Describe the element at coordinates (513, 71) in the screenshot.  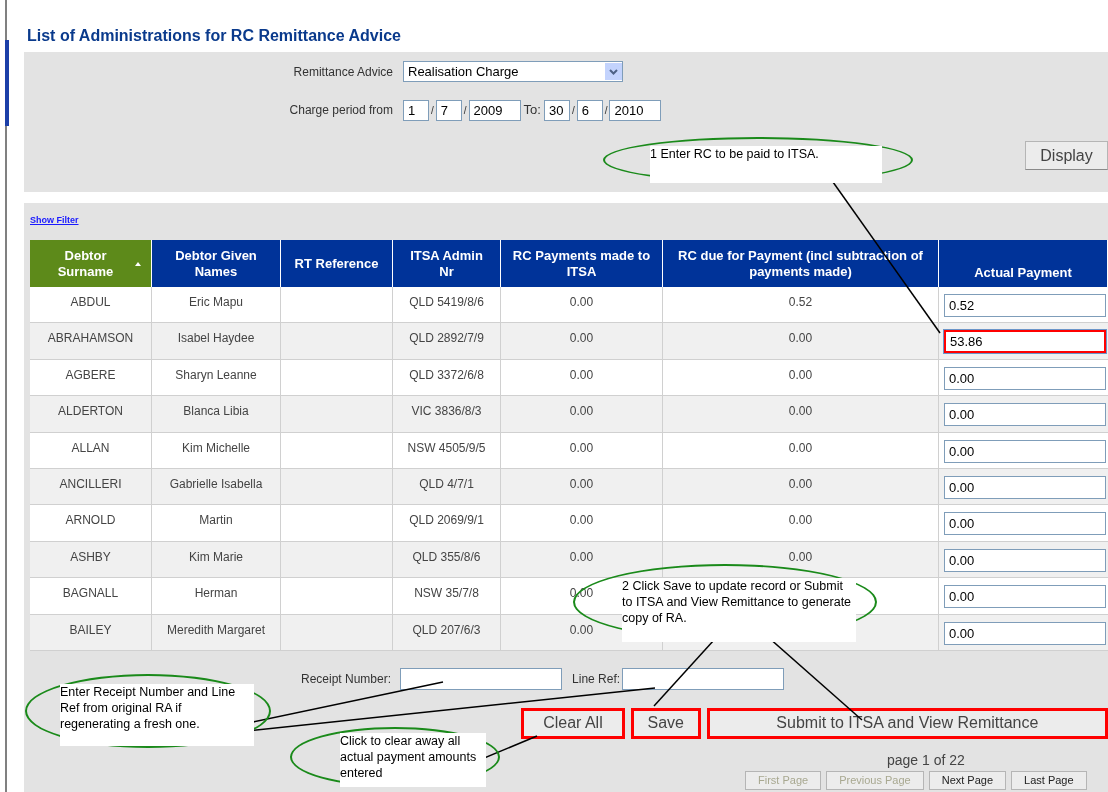
I see `remittance-select: Realisation Charge` at that location.